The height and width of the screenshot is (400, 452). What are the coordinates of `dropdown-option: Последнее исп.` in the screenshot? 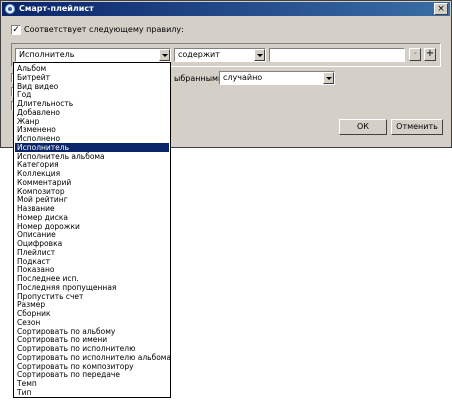 It's located at (92, 278).